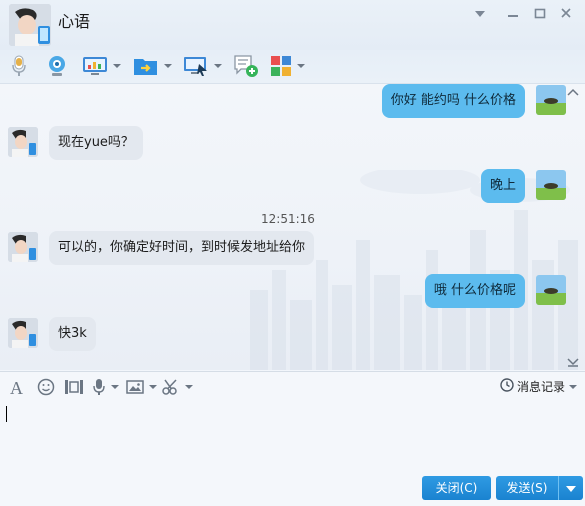 This screenshot has width=585, height=506. I want to click on emoji-icon, so click(46, 387).